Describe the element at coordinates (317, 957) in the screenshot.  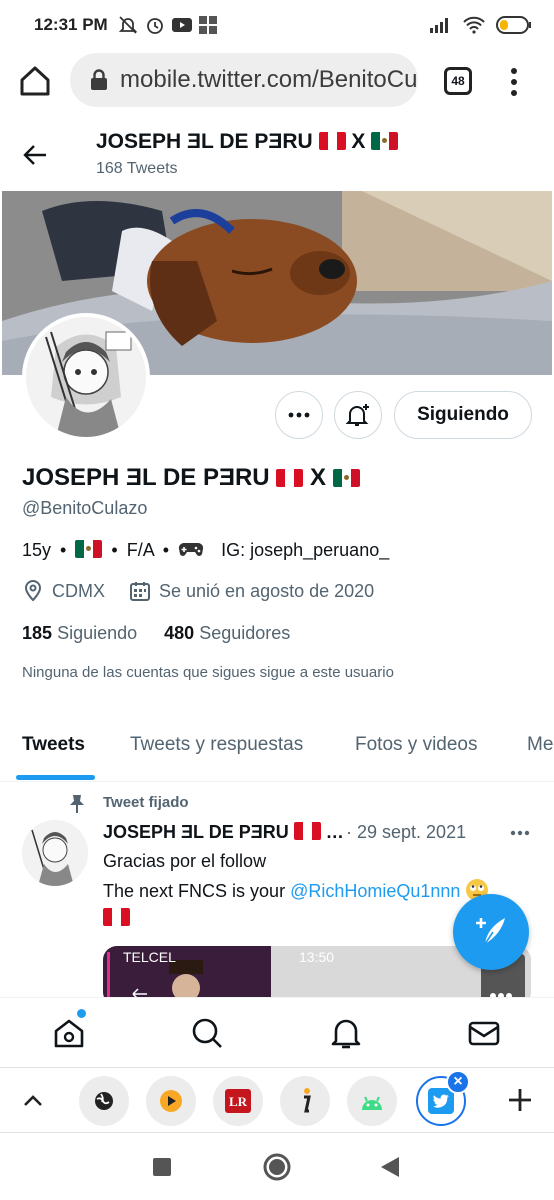
I see `media-time-text: 13:50` at that location.